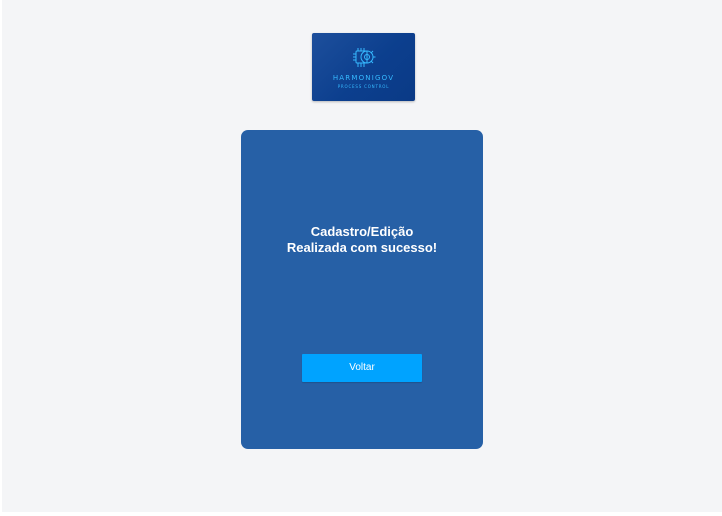 This screenshot has width=722, height=516. Describe the element at coordinates (362, 247) in the screenshot. I see `success-message-line2: Realizada com sucesso!` at that location.